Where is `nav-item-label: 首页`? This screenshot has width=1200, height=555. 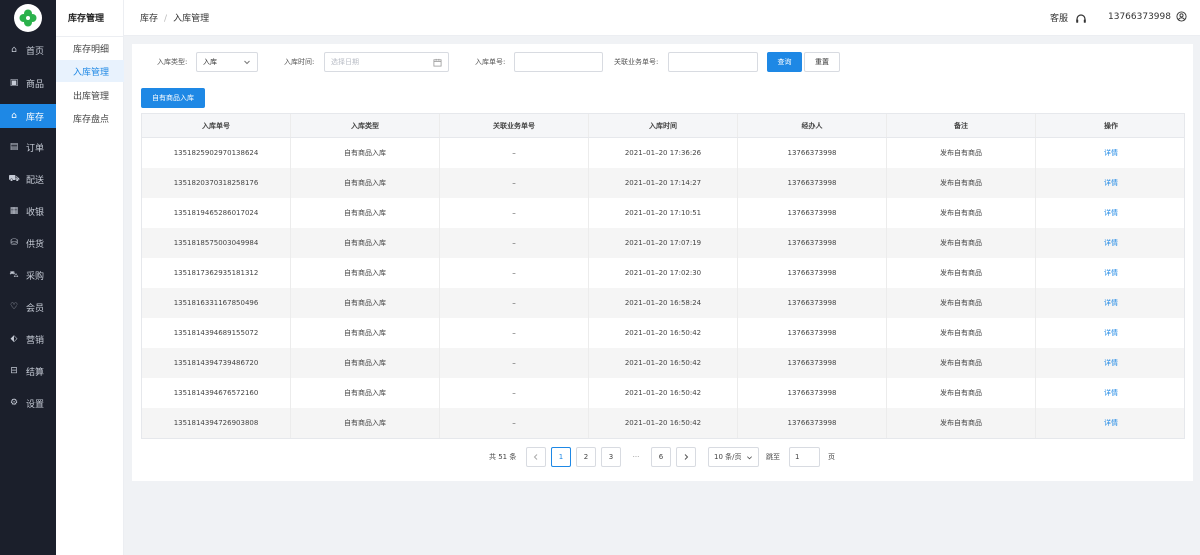 nav-item-label: 首页 is located at coordinates (35, 51).